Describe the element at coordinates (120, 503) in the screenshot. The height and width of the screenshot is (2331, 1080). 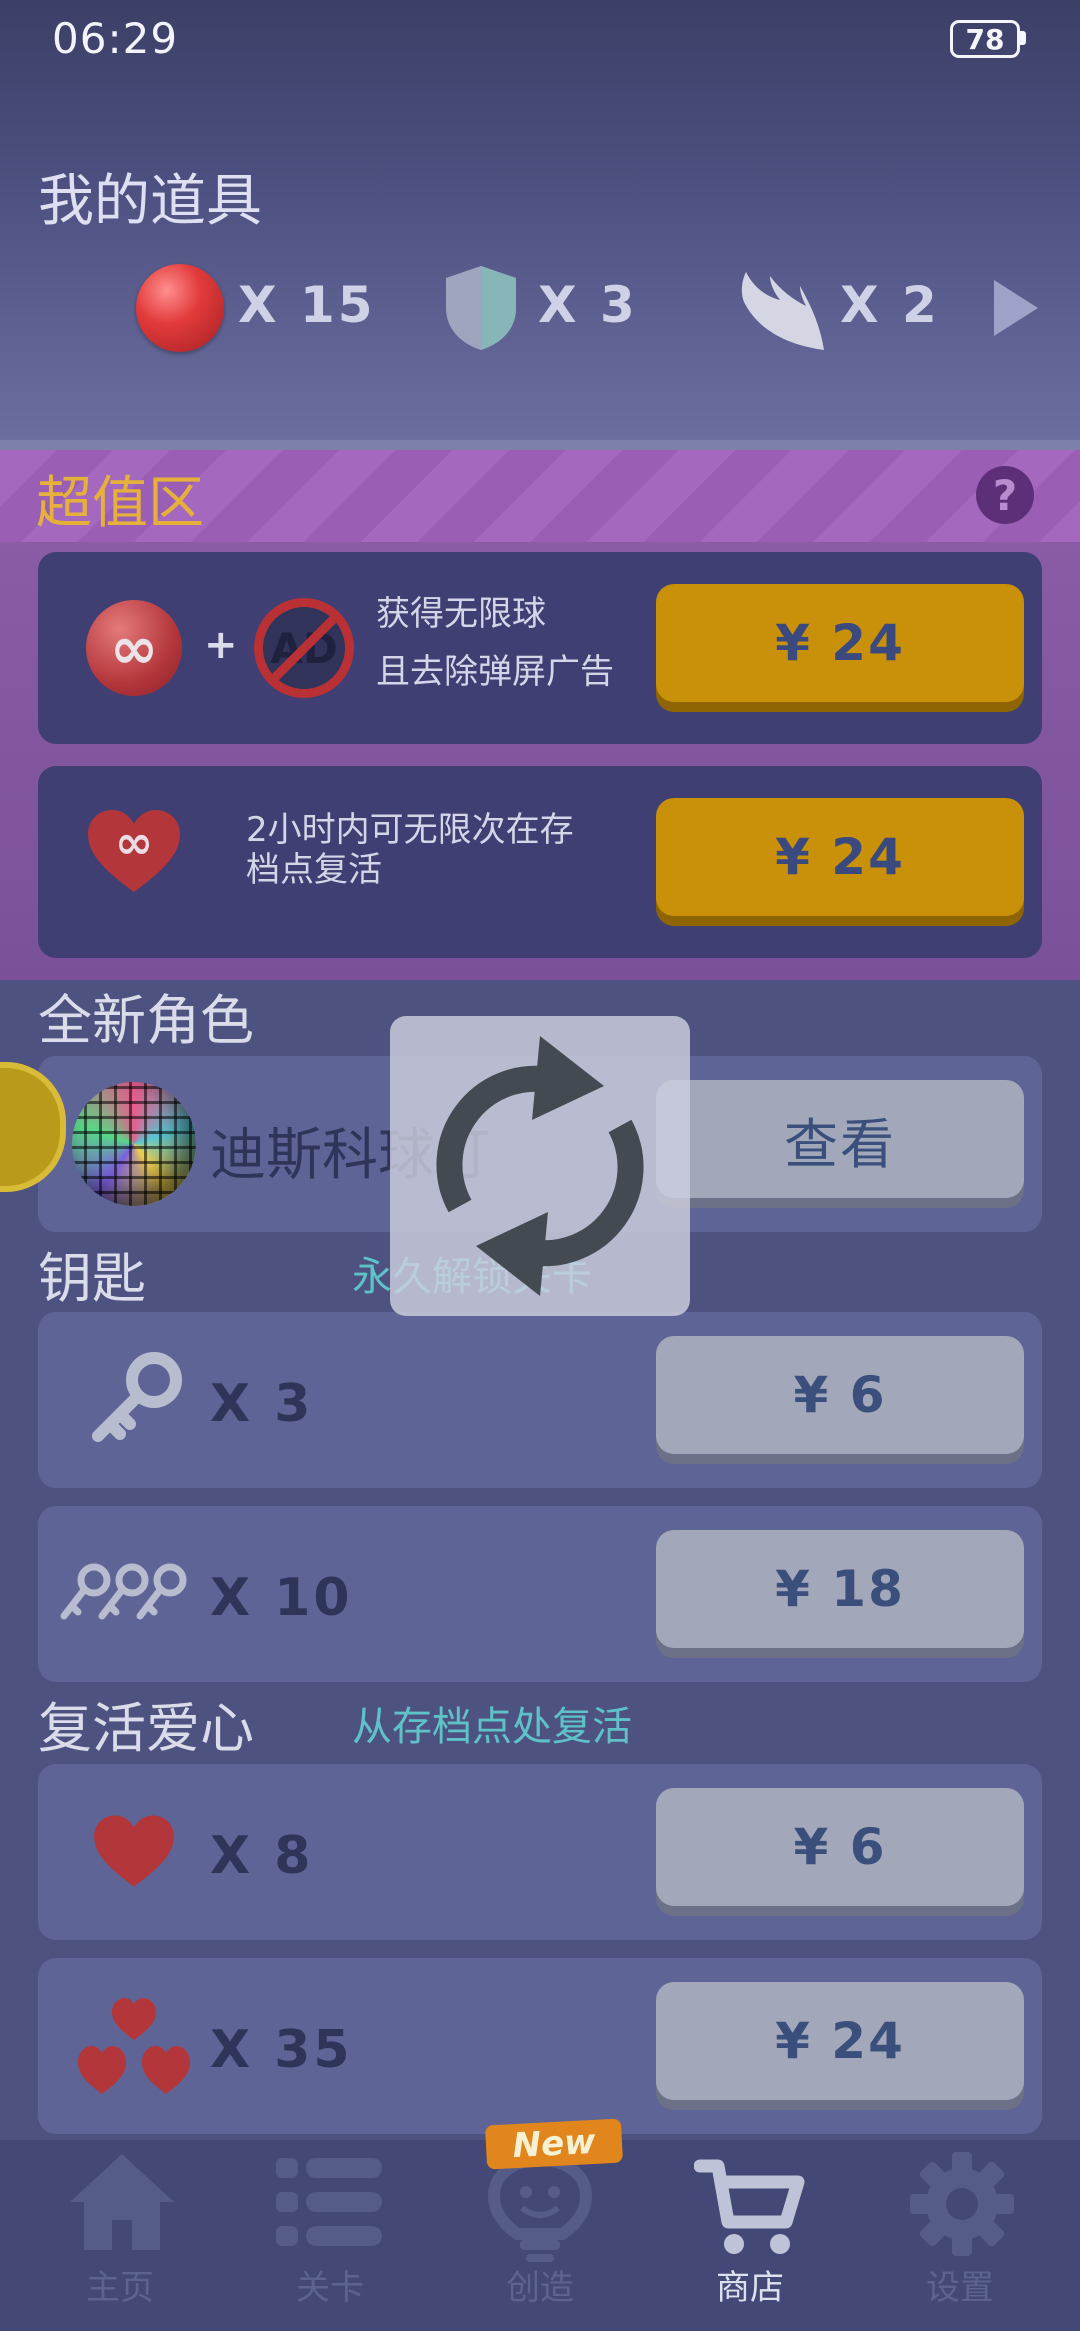
I see `super-value-title: 超值区` at that location.